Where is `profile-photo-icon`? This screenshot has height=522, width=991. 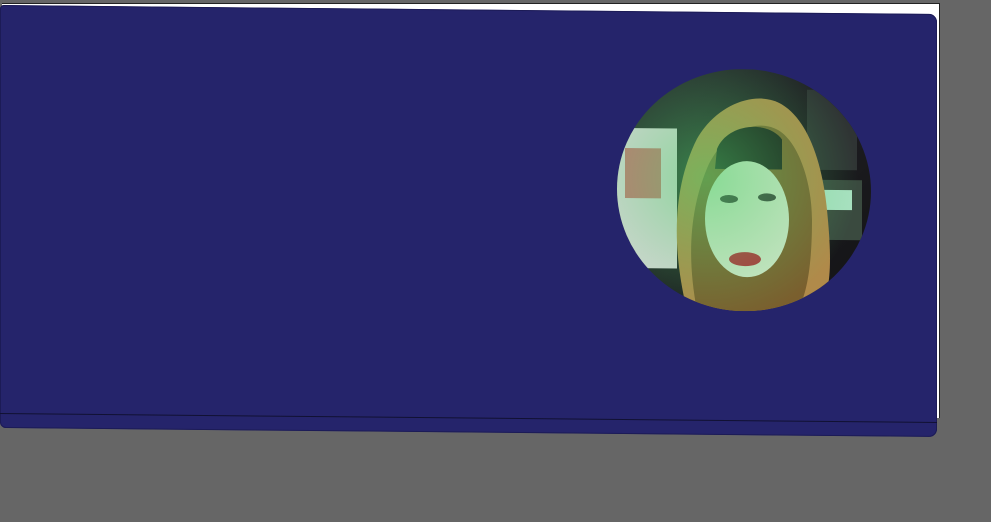
profile-photo-icon is located at coordinates (744, 190).